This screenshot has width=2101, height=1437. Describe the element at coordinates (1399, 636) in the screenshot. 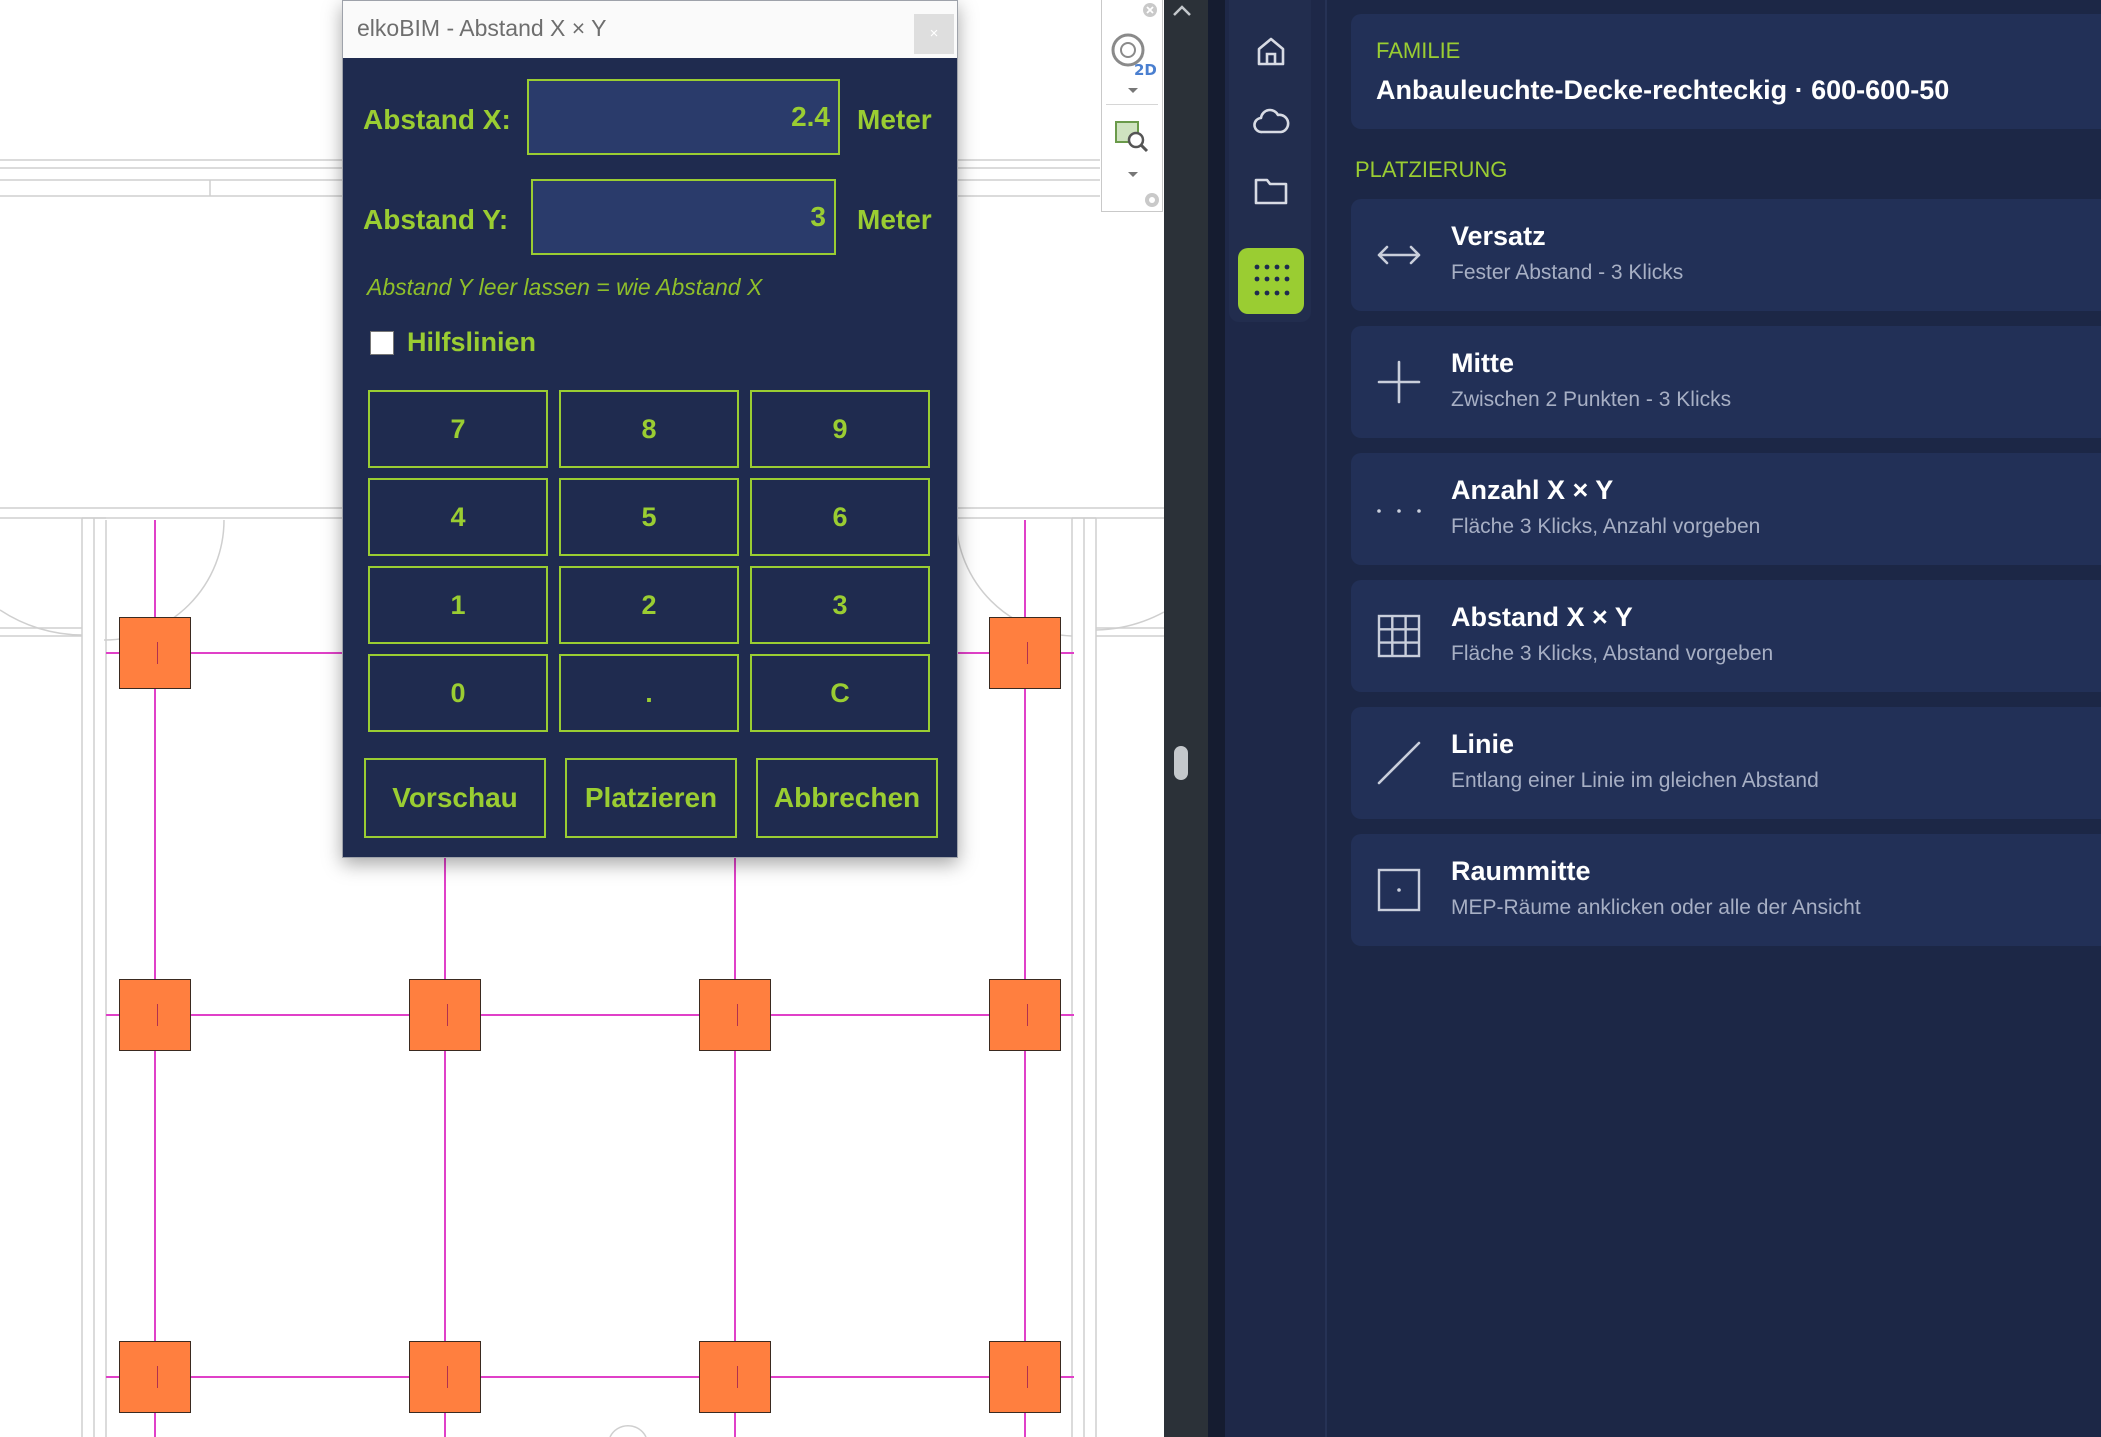

I see `grid-icon` at that location.